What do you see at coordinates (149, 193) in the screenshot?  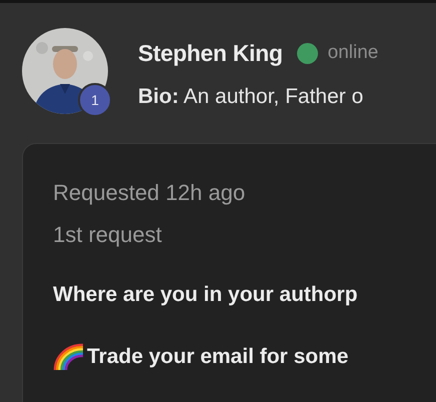 I see `request-time: Requested 12h ago` at bounding box center [149, 193].